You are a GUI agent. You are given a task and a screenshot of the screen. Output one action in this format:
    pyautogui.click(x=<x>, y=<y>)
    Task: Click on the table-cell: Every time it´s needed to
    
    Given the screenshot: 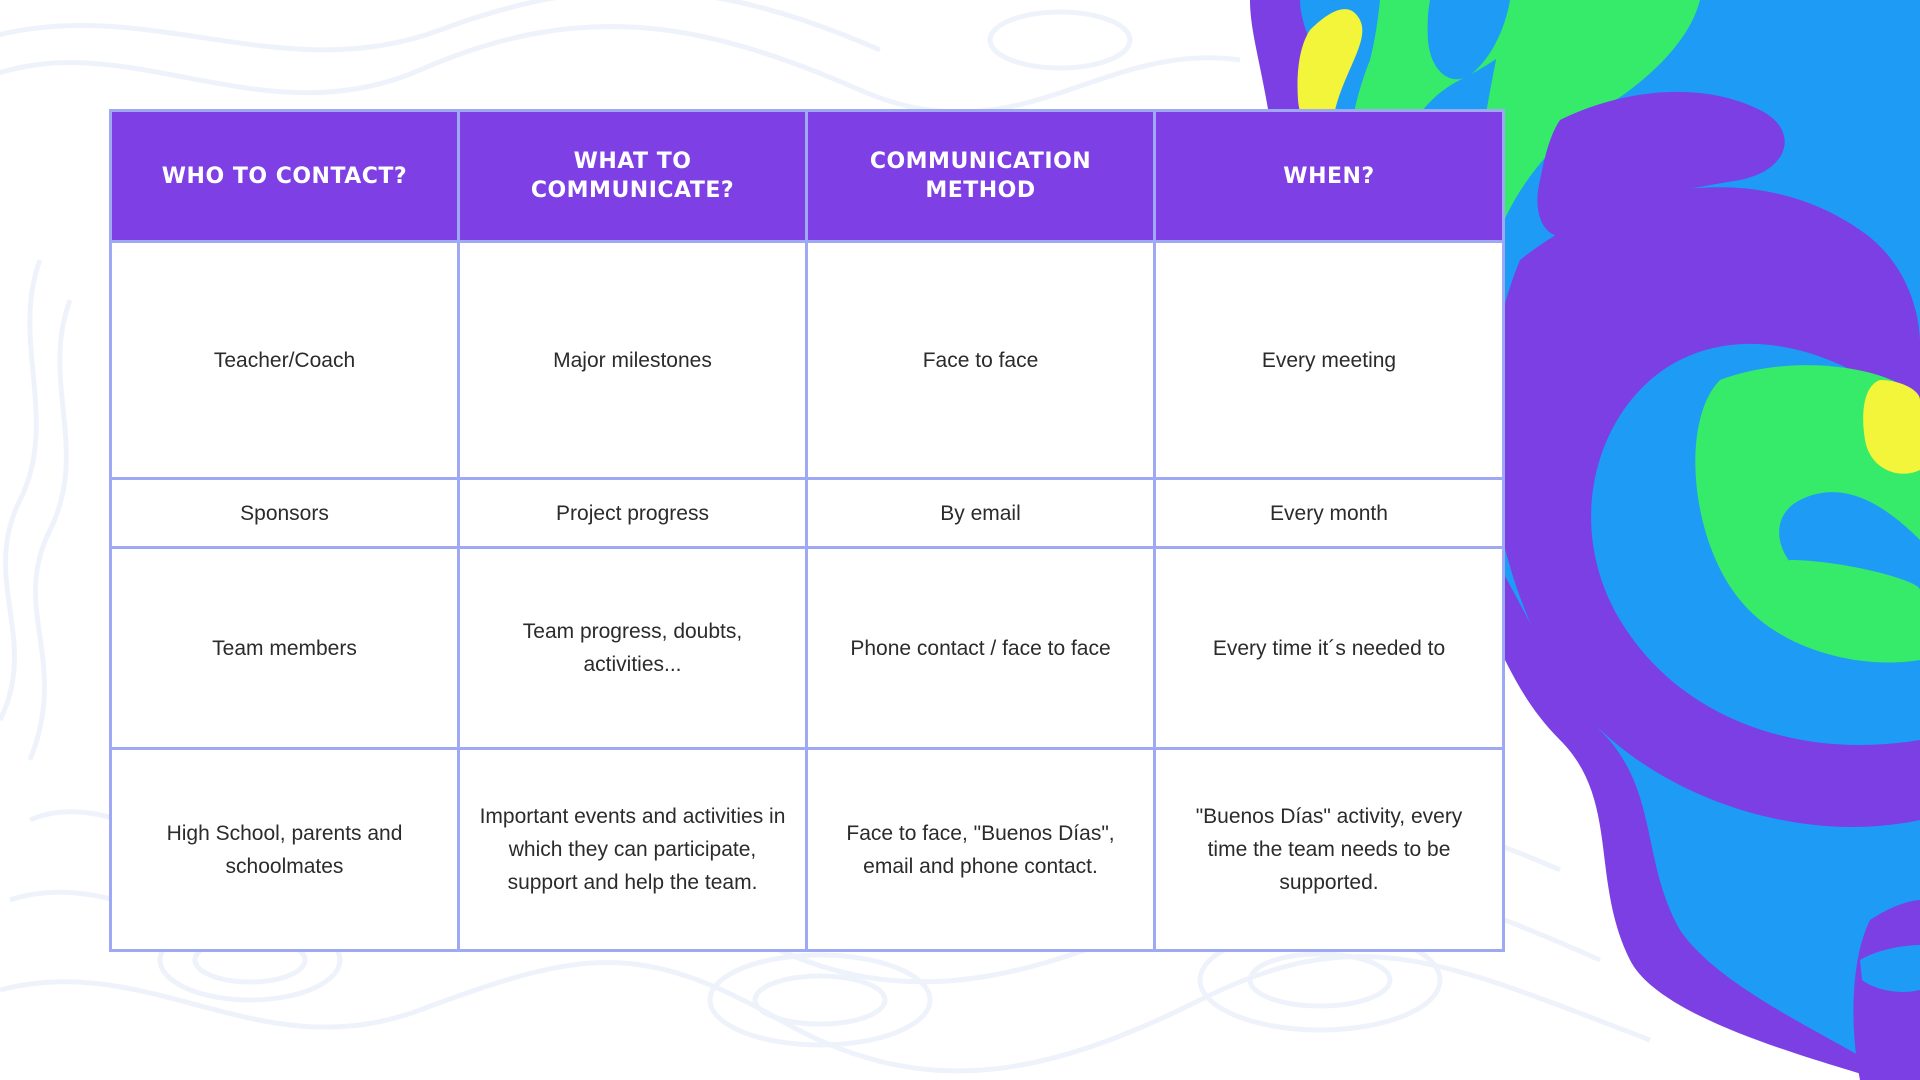 What is the action you would take?
    pyautogui.click(x=1329, y=648)
    